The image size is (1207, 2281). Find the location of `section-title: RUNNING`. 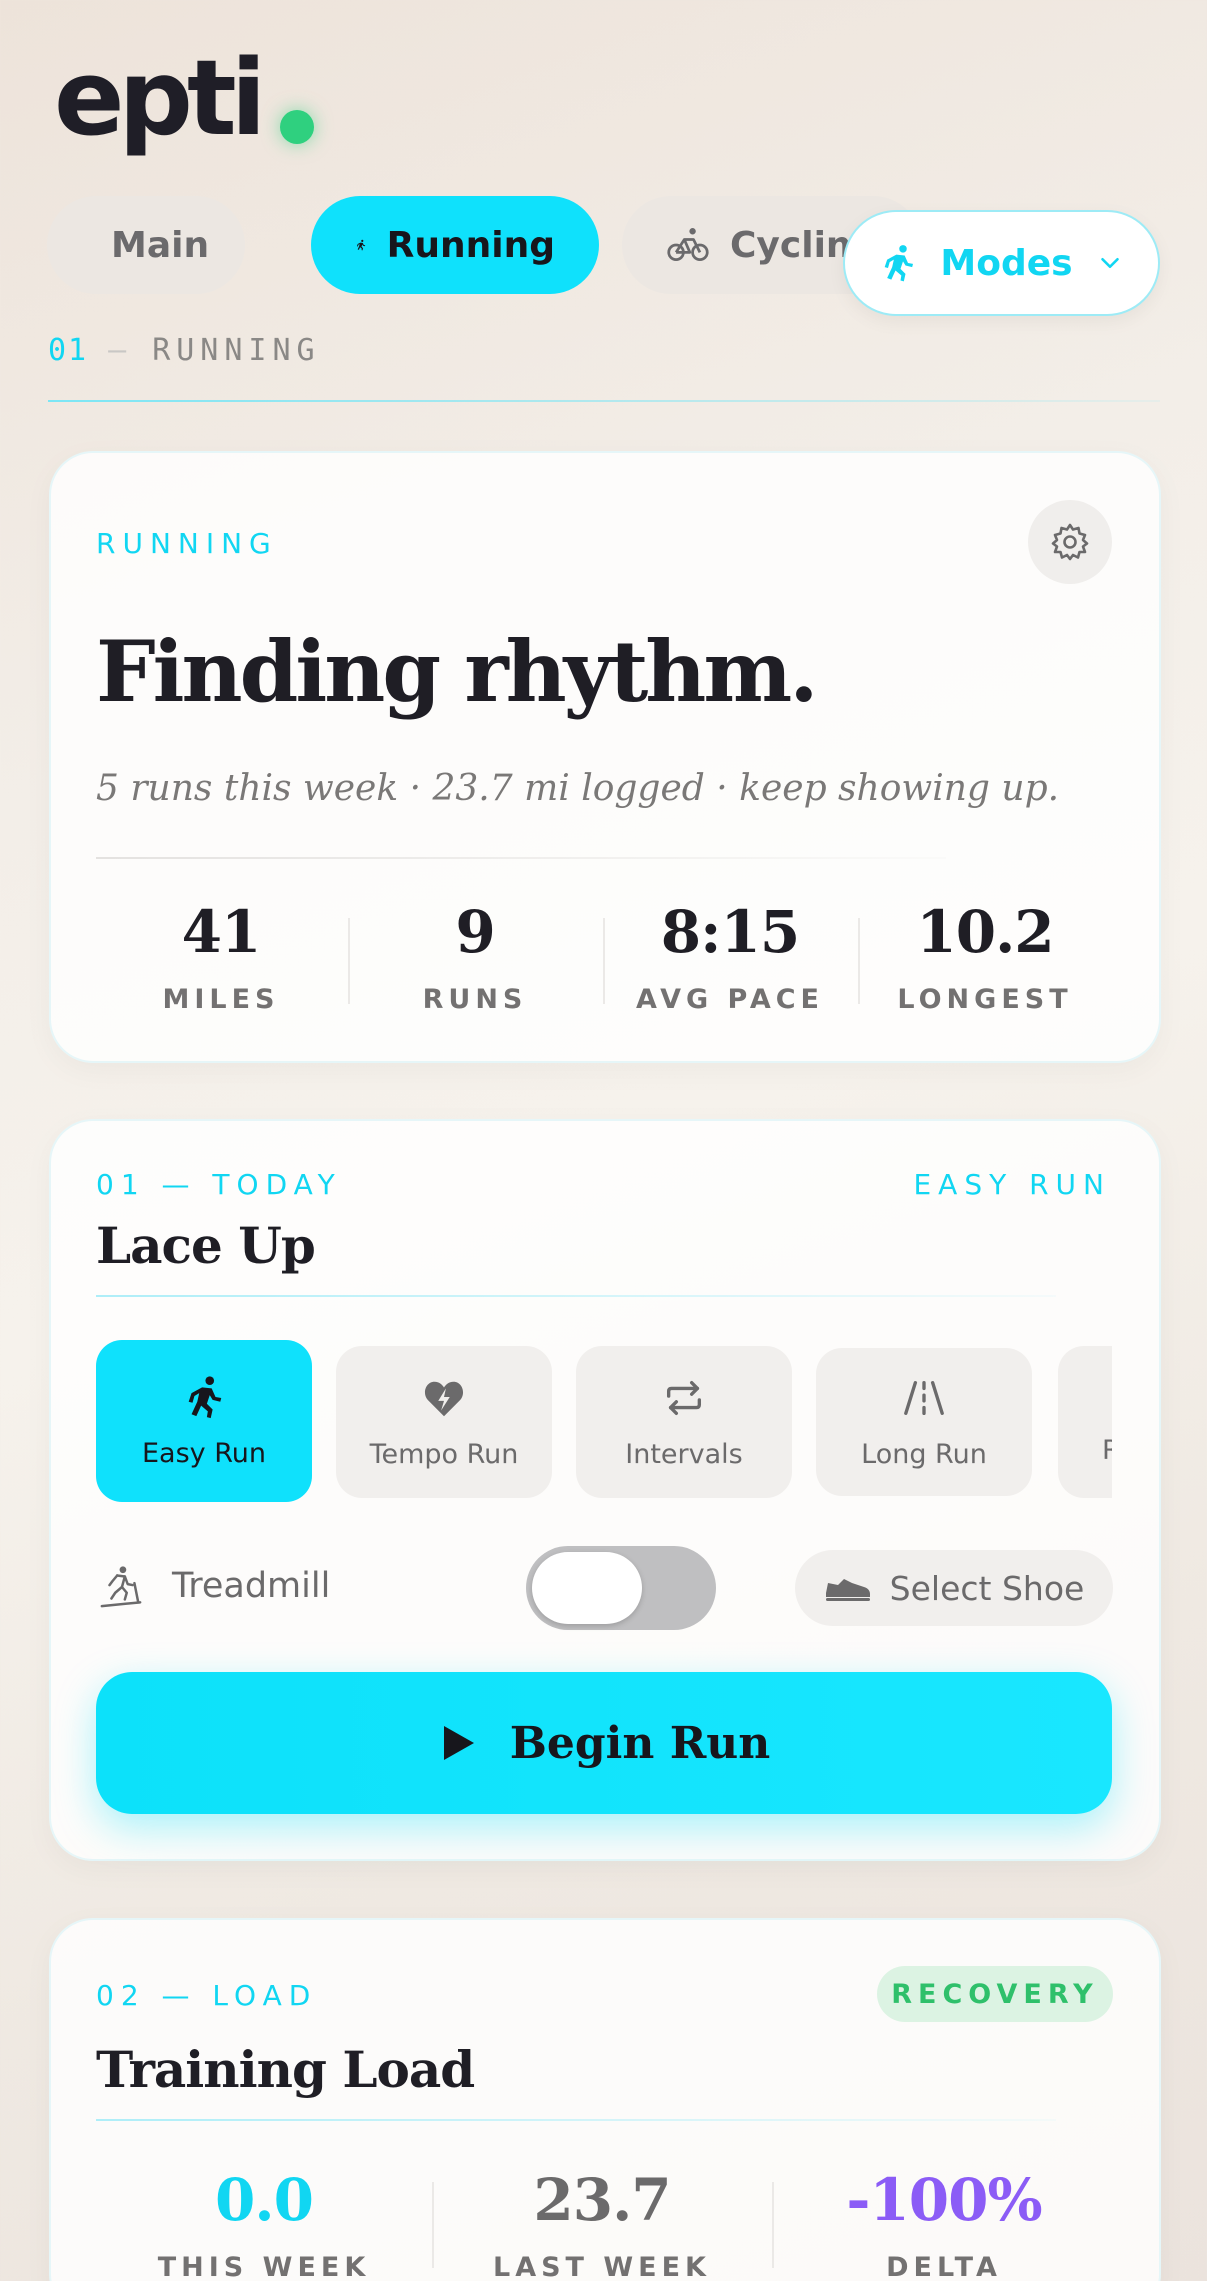

section-title: RUNNING is located at coordinates (236, 350).